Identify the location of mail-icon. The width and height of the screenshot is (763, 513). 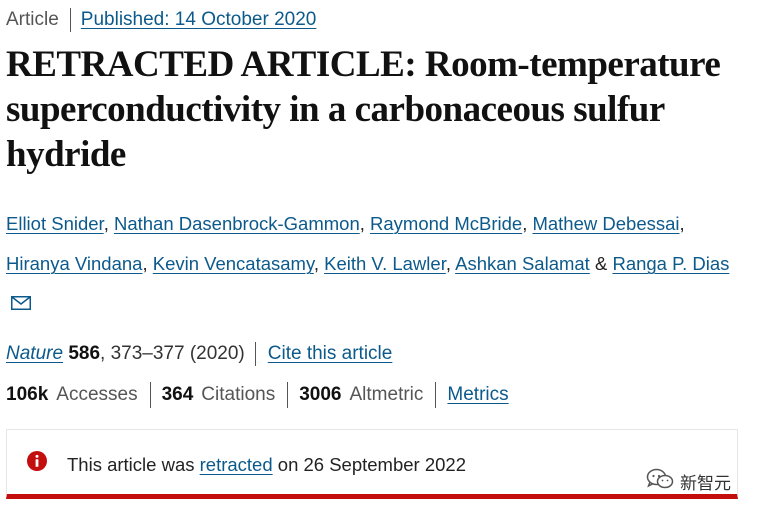
(21, 304).